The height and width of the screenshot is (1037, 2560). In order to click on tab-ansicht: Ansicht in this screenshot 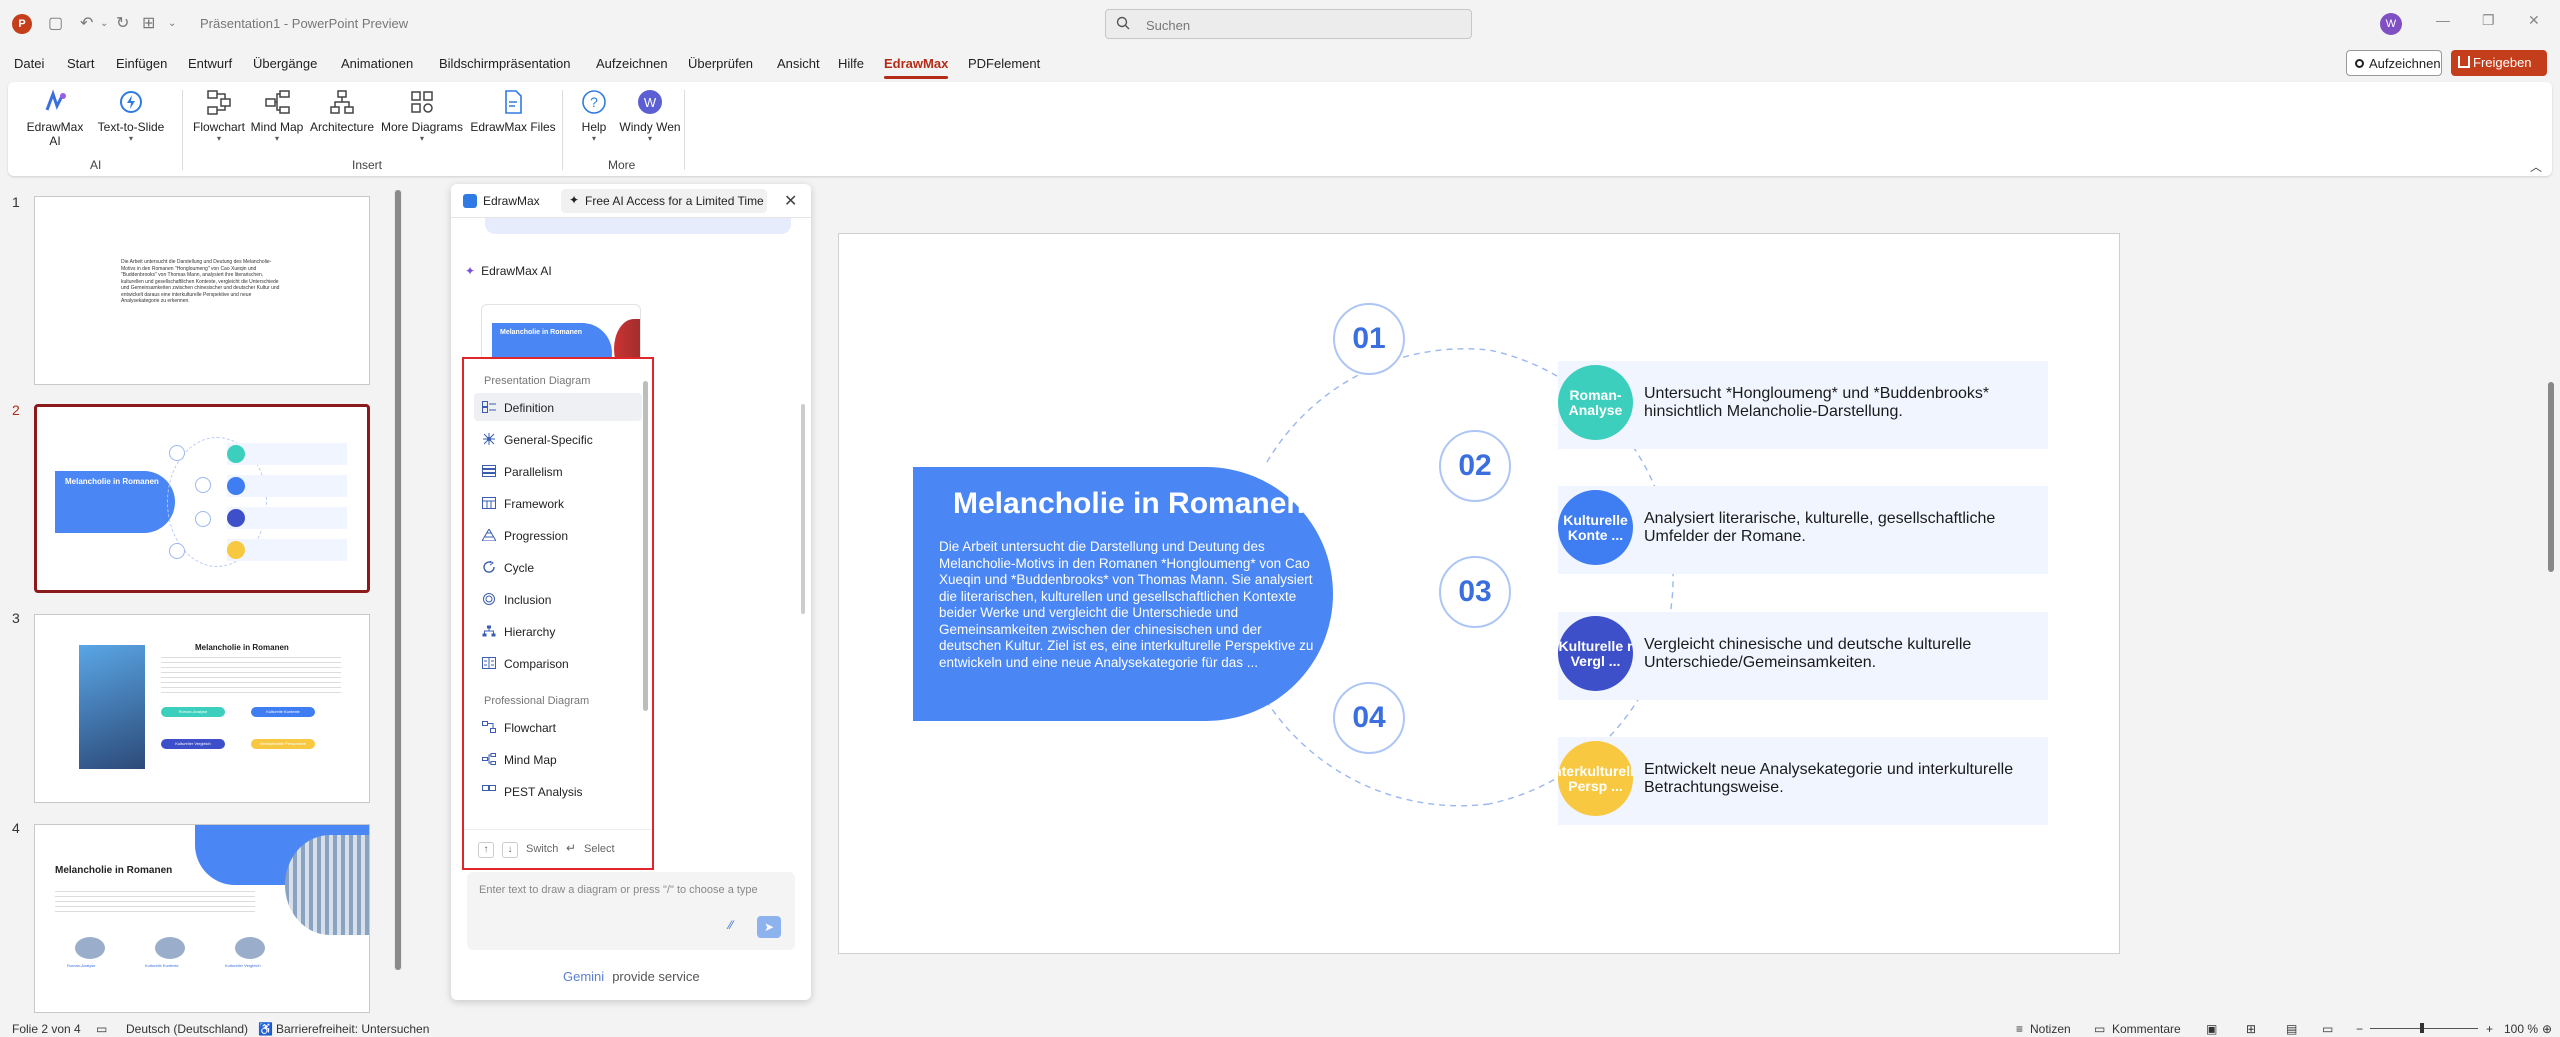, I will do `click(798, 63)`.